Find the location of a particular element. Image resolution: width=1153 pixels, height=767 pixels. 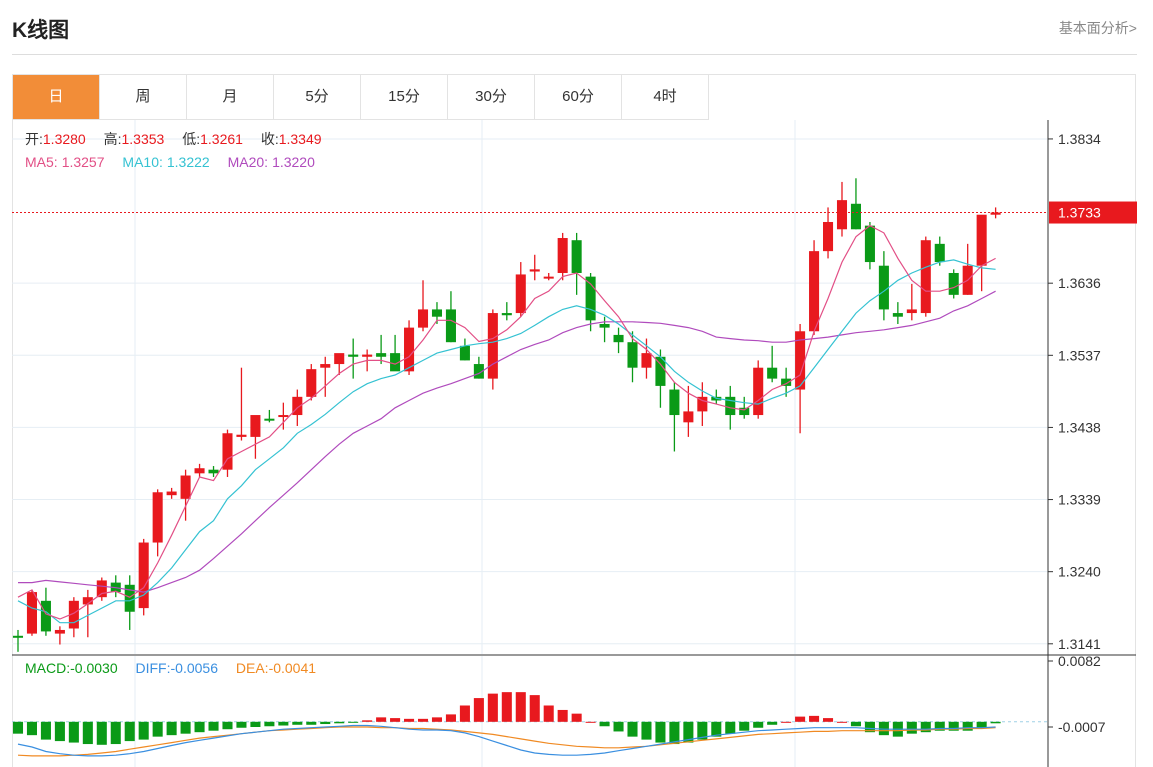

ma-info: MA5: 1.3257 MA10: 1.3222 MA20: 1.3220 is located at coordinates (170, 162).